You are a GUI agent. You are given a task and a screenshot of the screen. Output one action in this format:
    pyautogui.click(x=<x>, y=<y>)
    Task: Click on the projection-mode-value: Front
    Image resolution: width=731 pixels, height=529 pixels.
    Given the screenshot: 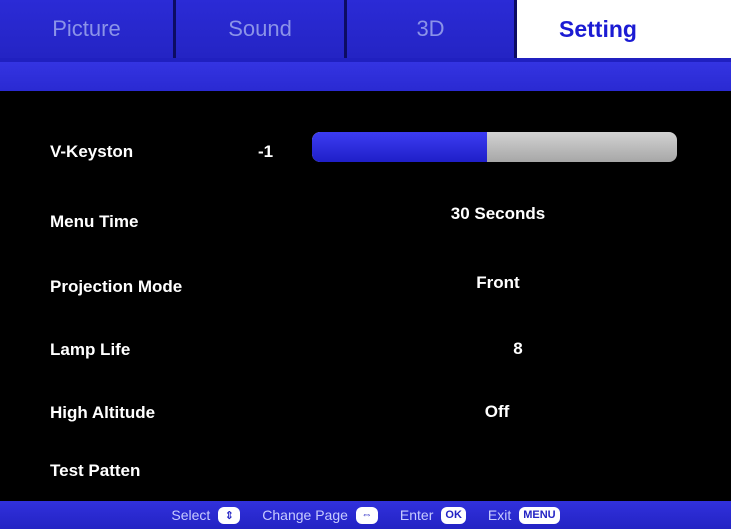 What is the action you would take?
    pyautogui.click(x=498, y=282)
    